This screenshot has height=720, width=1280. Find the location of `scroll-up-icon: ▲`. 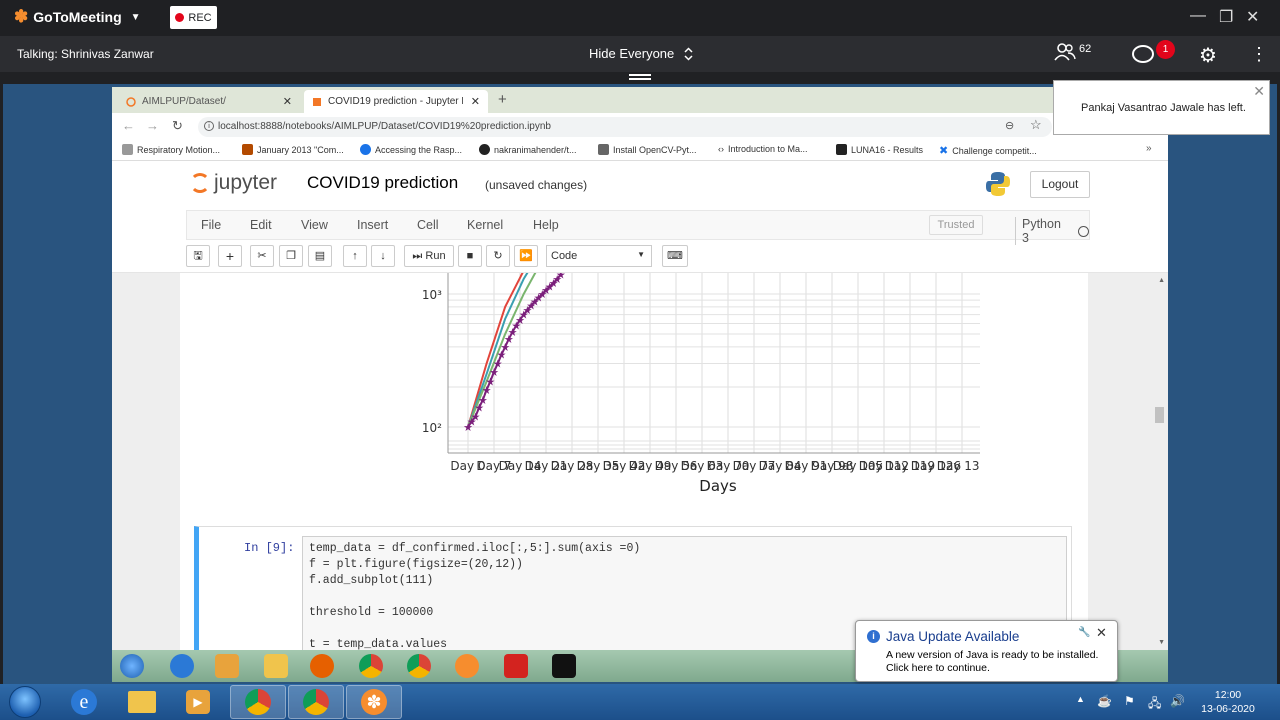

scroll-up-icon: ▲ is located at coordinates (1161, 280).